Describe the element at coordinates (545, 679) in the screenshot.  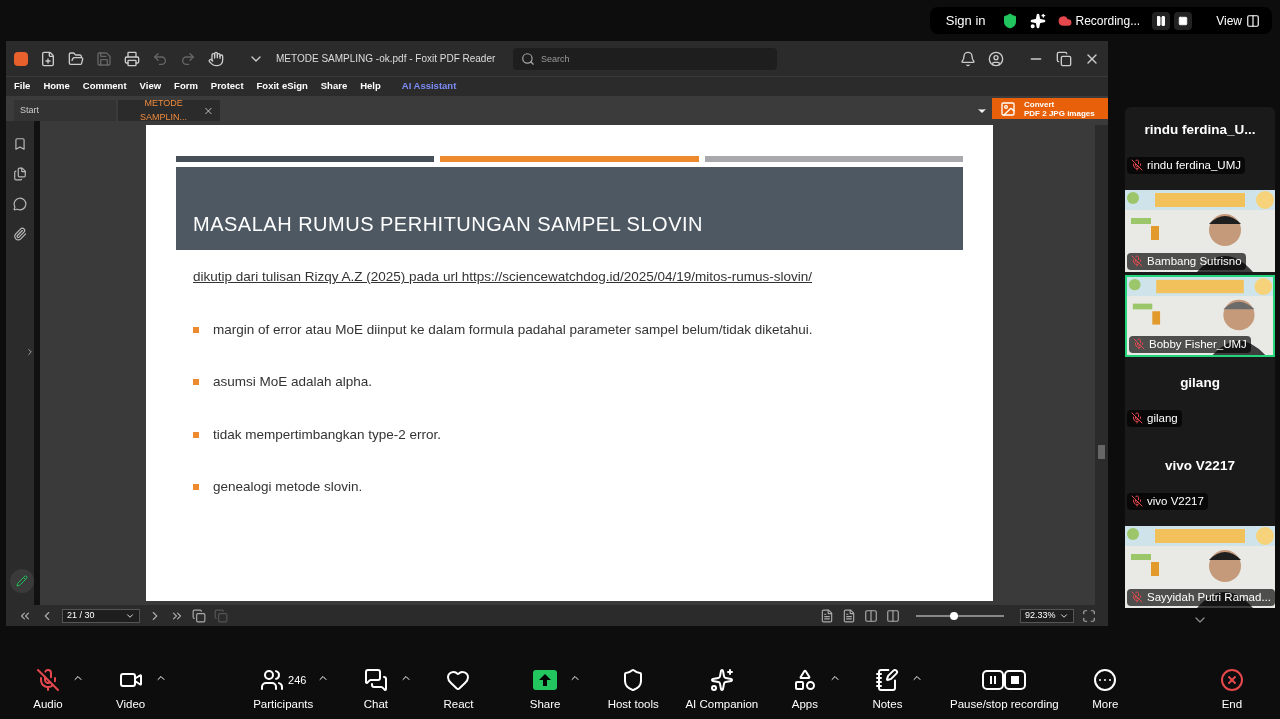
I see `share-icon` at that location.